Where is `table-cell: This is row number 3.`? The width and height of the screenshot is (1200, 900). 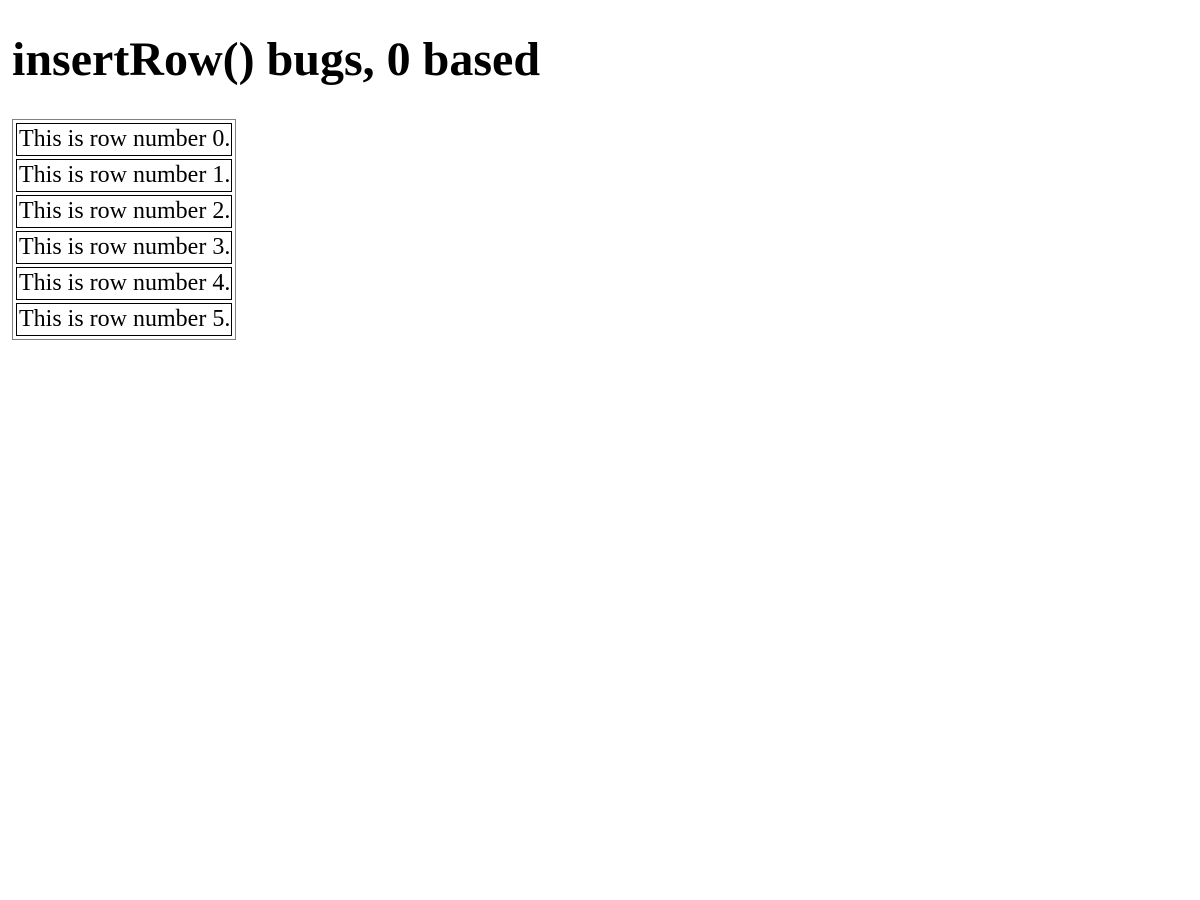 table-cell: This is row number 3. is located at coordinates (124, 247).